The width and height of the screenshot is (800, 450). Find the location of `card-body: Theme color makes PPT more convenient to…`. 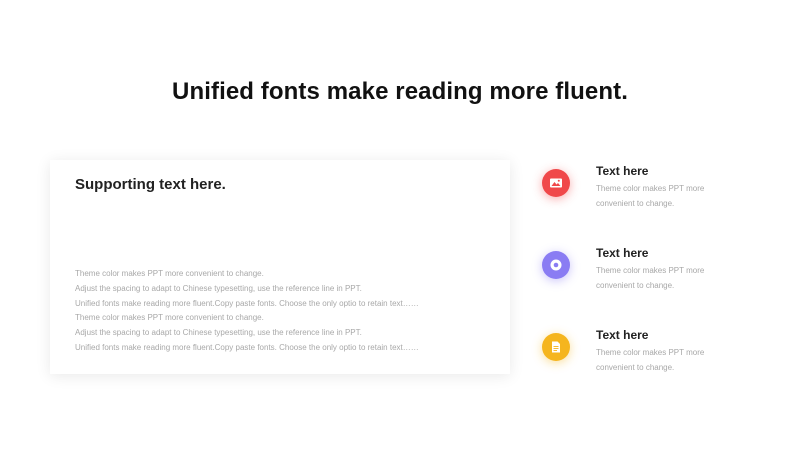

card-body: Theme color makes PPT more convenient to… is located at coordinates (290, 311).